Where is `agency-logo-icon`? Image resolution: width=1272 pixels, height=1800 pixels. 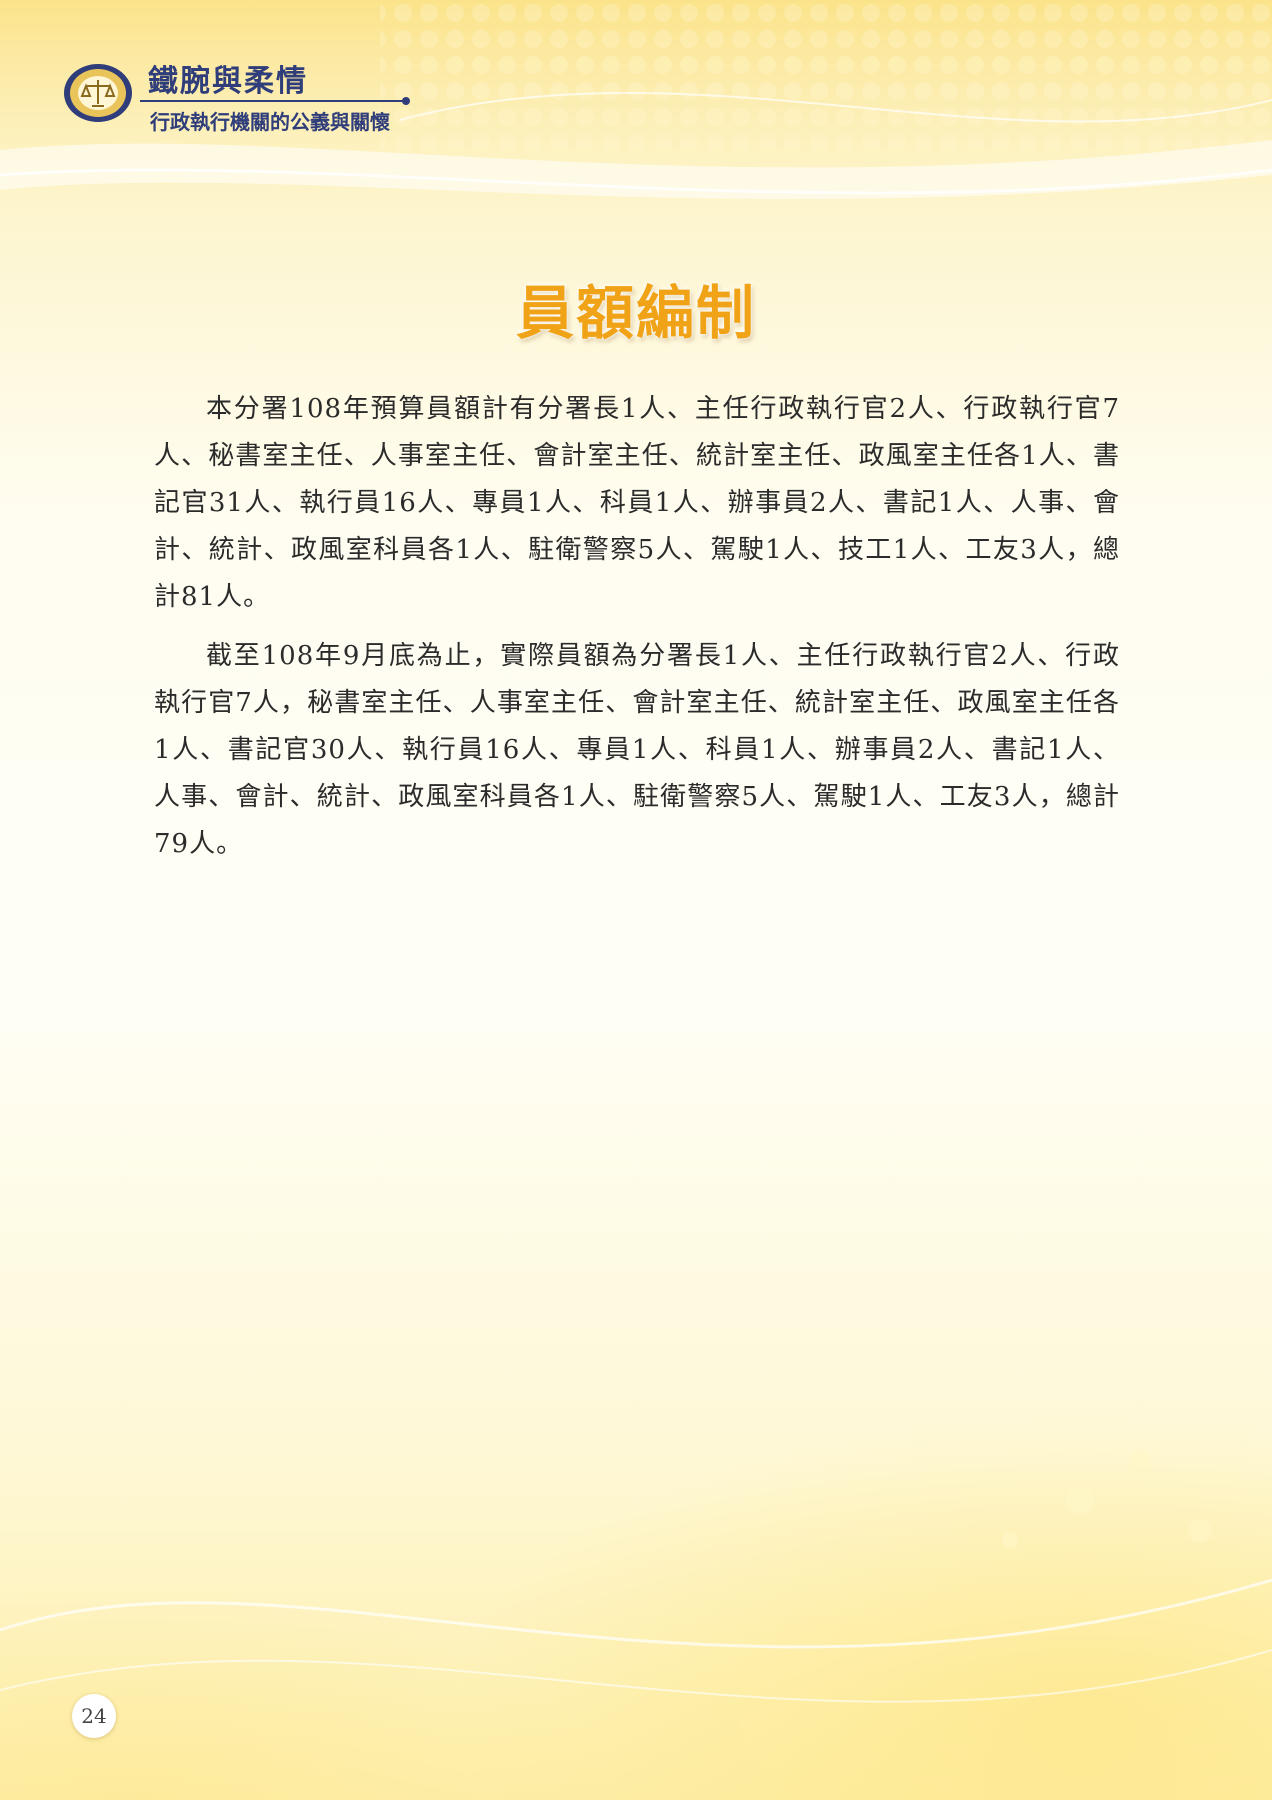 agency-logo-icon is located at coordinates (98, 93).